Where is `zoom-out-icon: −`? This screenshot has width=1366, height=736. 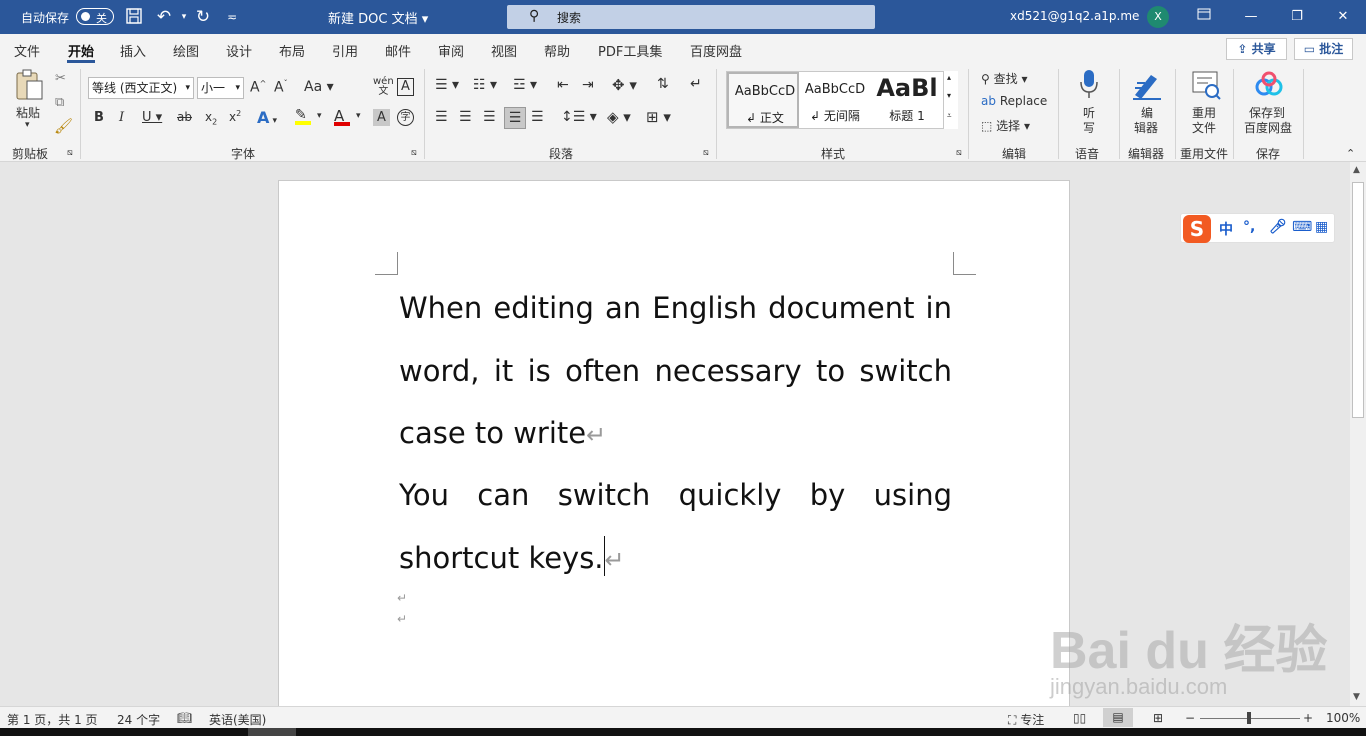 zoom-out-icon: − is located at coordinates (1190, 718).